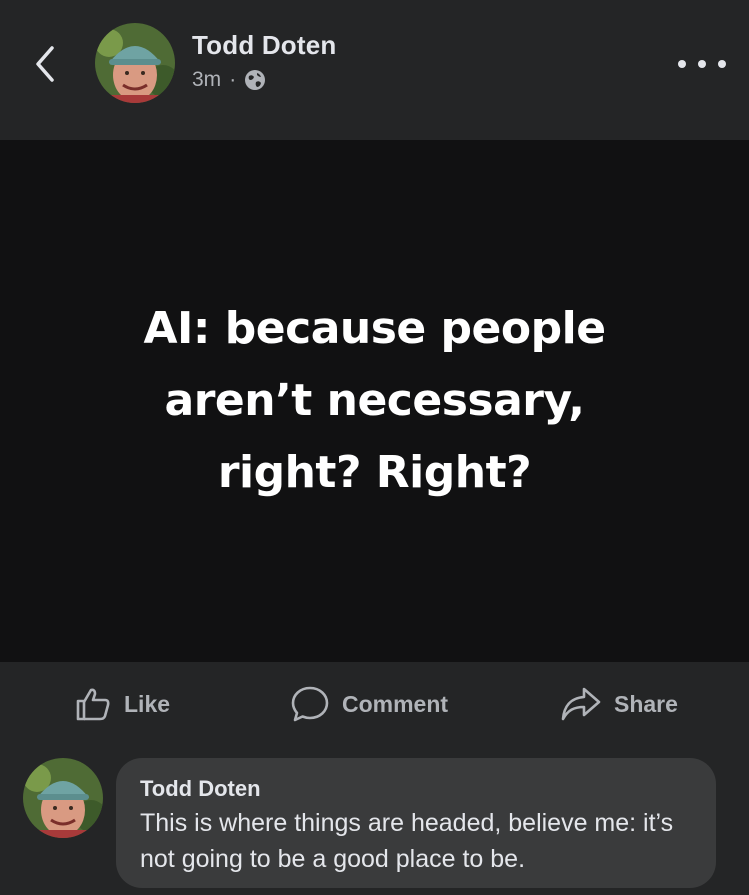 The image size is (749, 895). What do you see at coordinates (255, 80) in the screenshot?
I see `globe-icon` at bounding box center [255, 80].